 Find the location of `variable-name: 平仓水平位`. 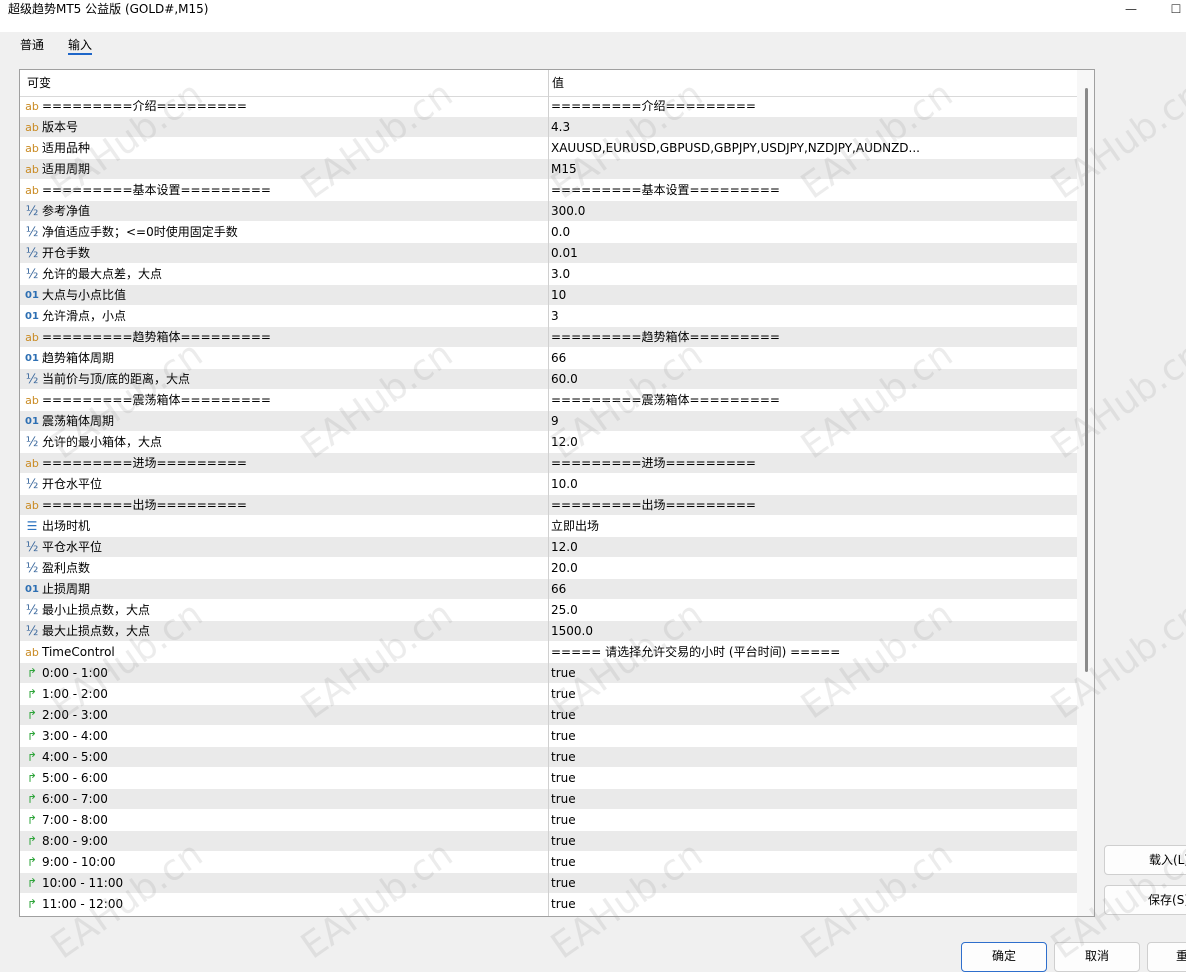

variable-name: 平仓水平位 is located at coordinates (72, 547).